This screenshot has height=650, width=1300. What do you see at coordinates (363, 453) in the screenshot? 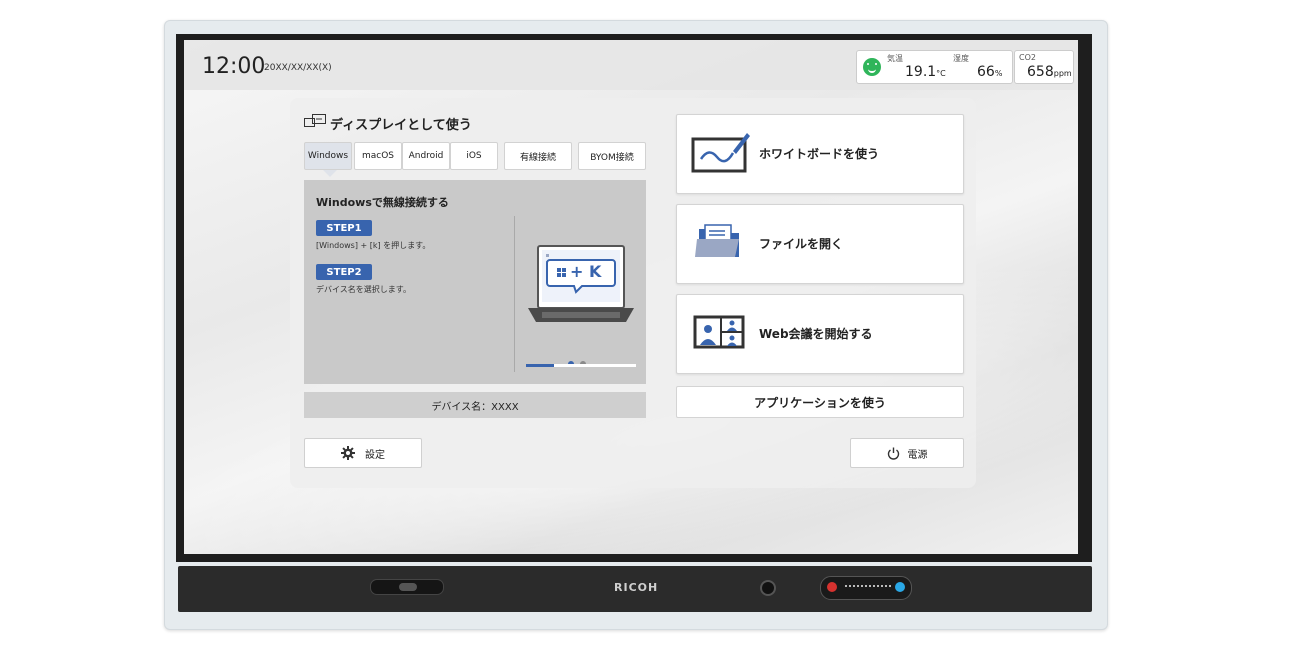
I see `settings-button: 設定` at bounding box center [363, 453].